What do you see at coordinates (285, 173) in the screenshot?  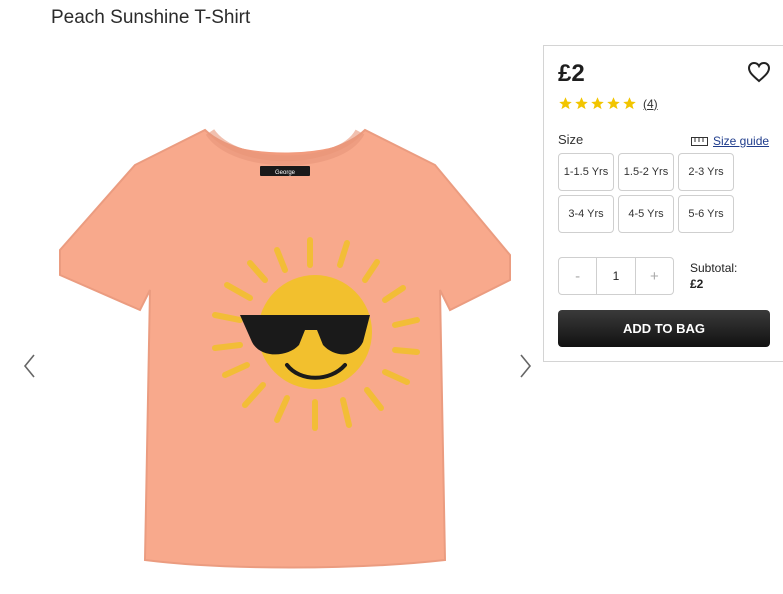 I see `svg-text: George` at bounding box center [285, 173].